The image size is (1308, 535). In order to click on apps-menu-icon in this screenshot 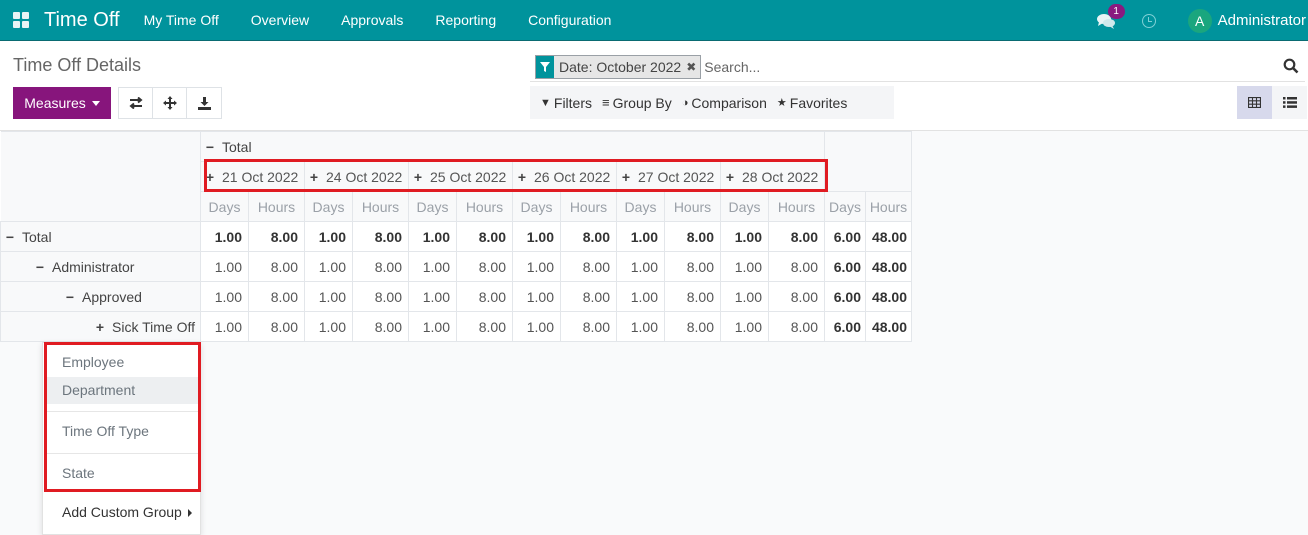, I will do `click(21, 20)`.